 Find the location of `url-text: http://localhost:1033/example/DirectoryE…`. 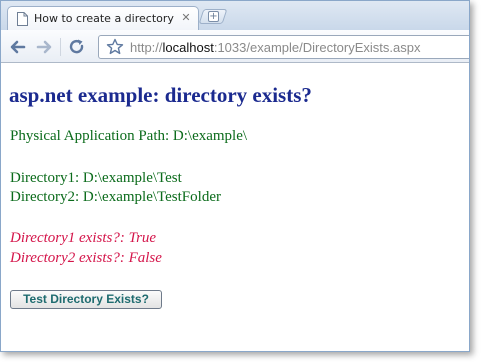

url-text: http://localhost:1033/example/DirectoryE… is located at coordinates (275, 47).